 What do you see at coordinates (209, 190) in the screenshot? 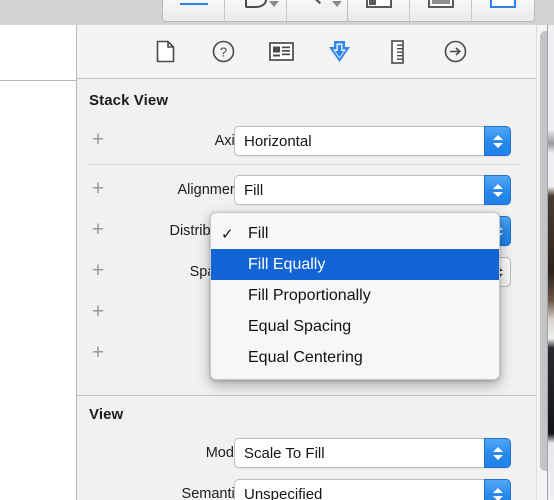
I see `label-alignment: Alignment` at bounding box center [209, 190].